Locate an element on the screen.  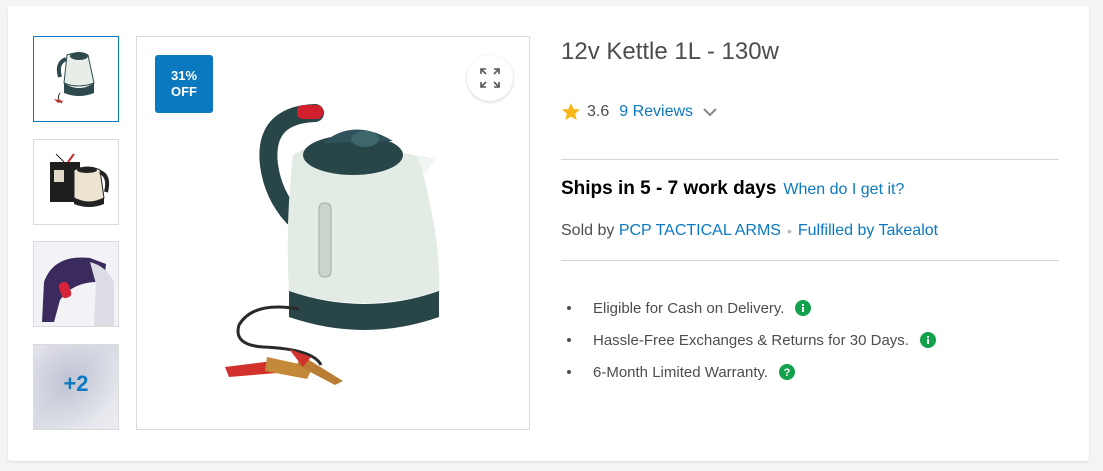
more-images-thumbnail: +2 is located at coordinates (76, 387).